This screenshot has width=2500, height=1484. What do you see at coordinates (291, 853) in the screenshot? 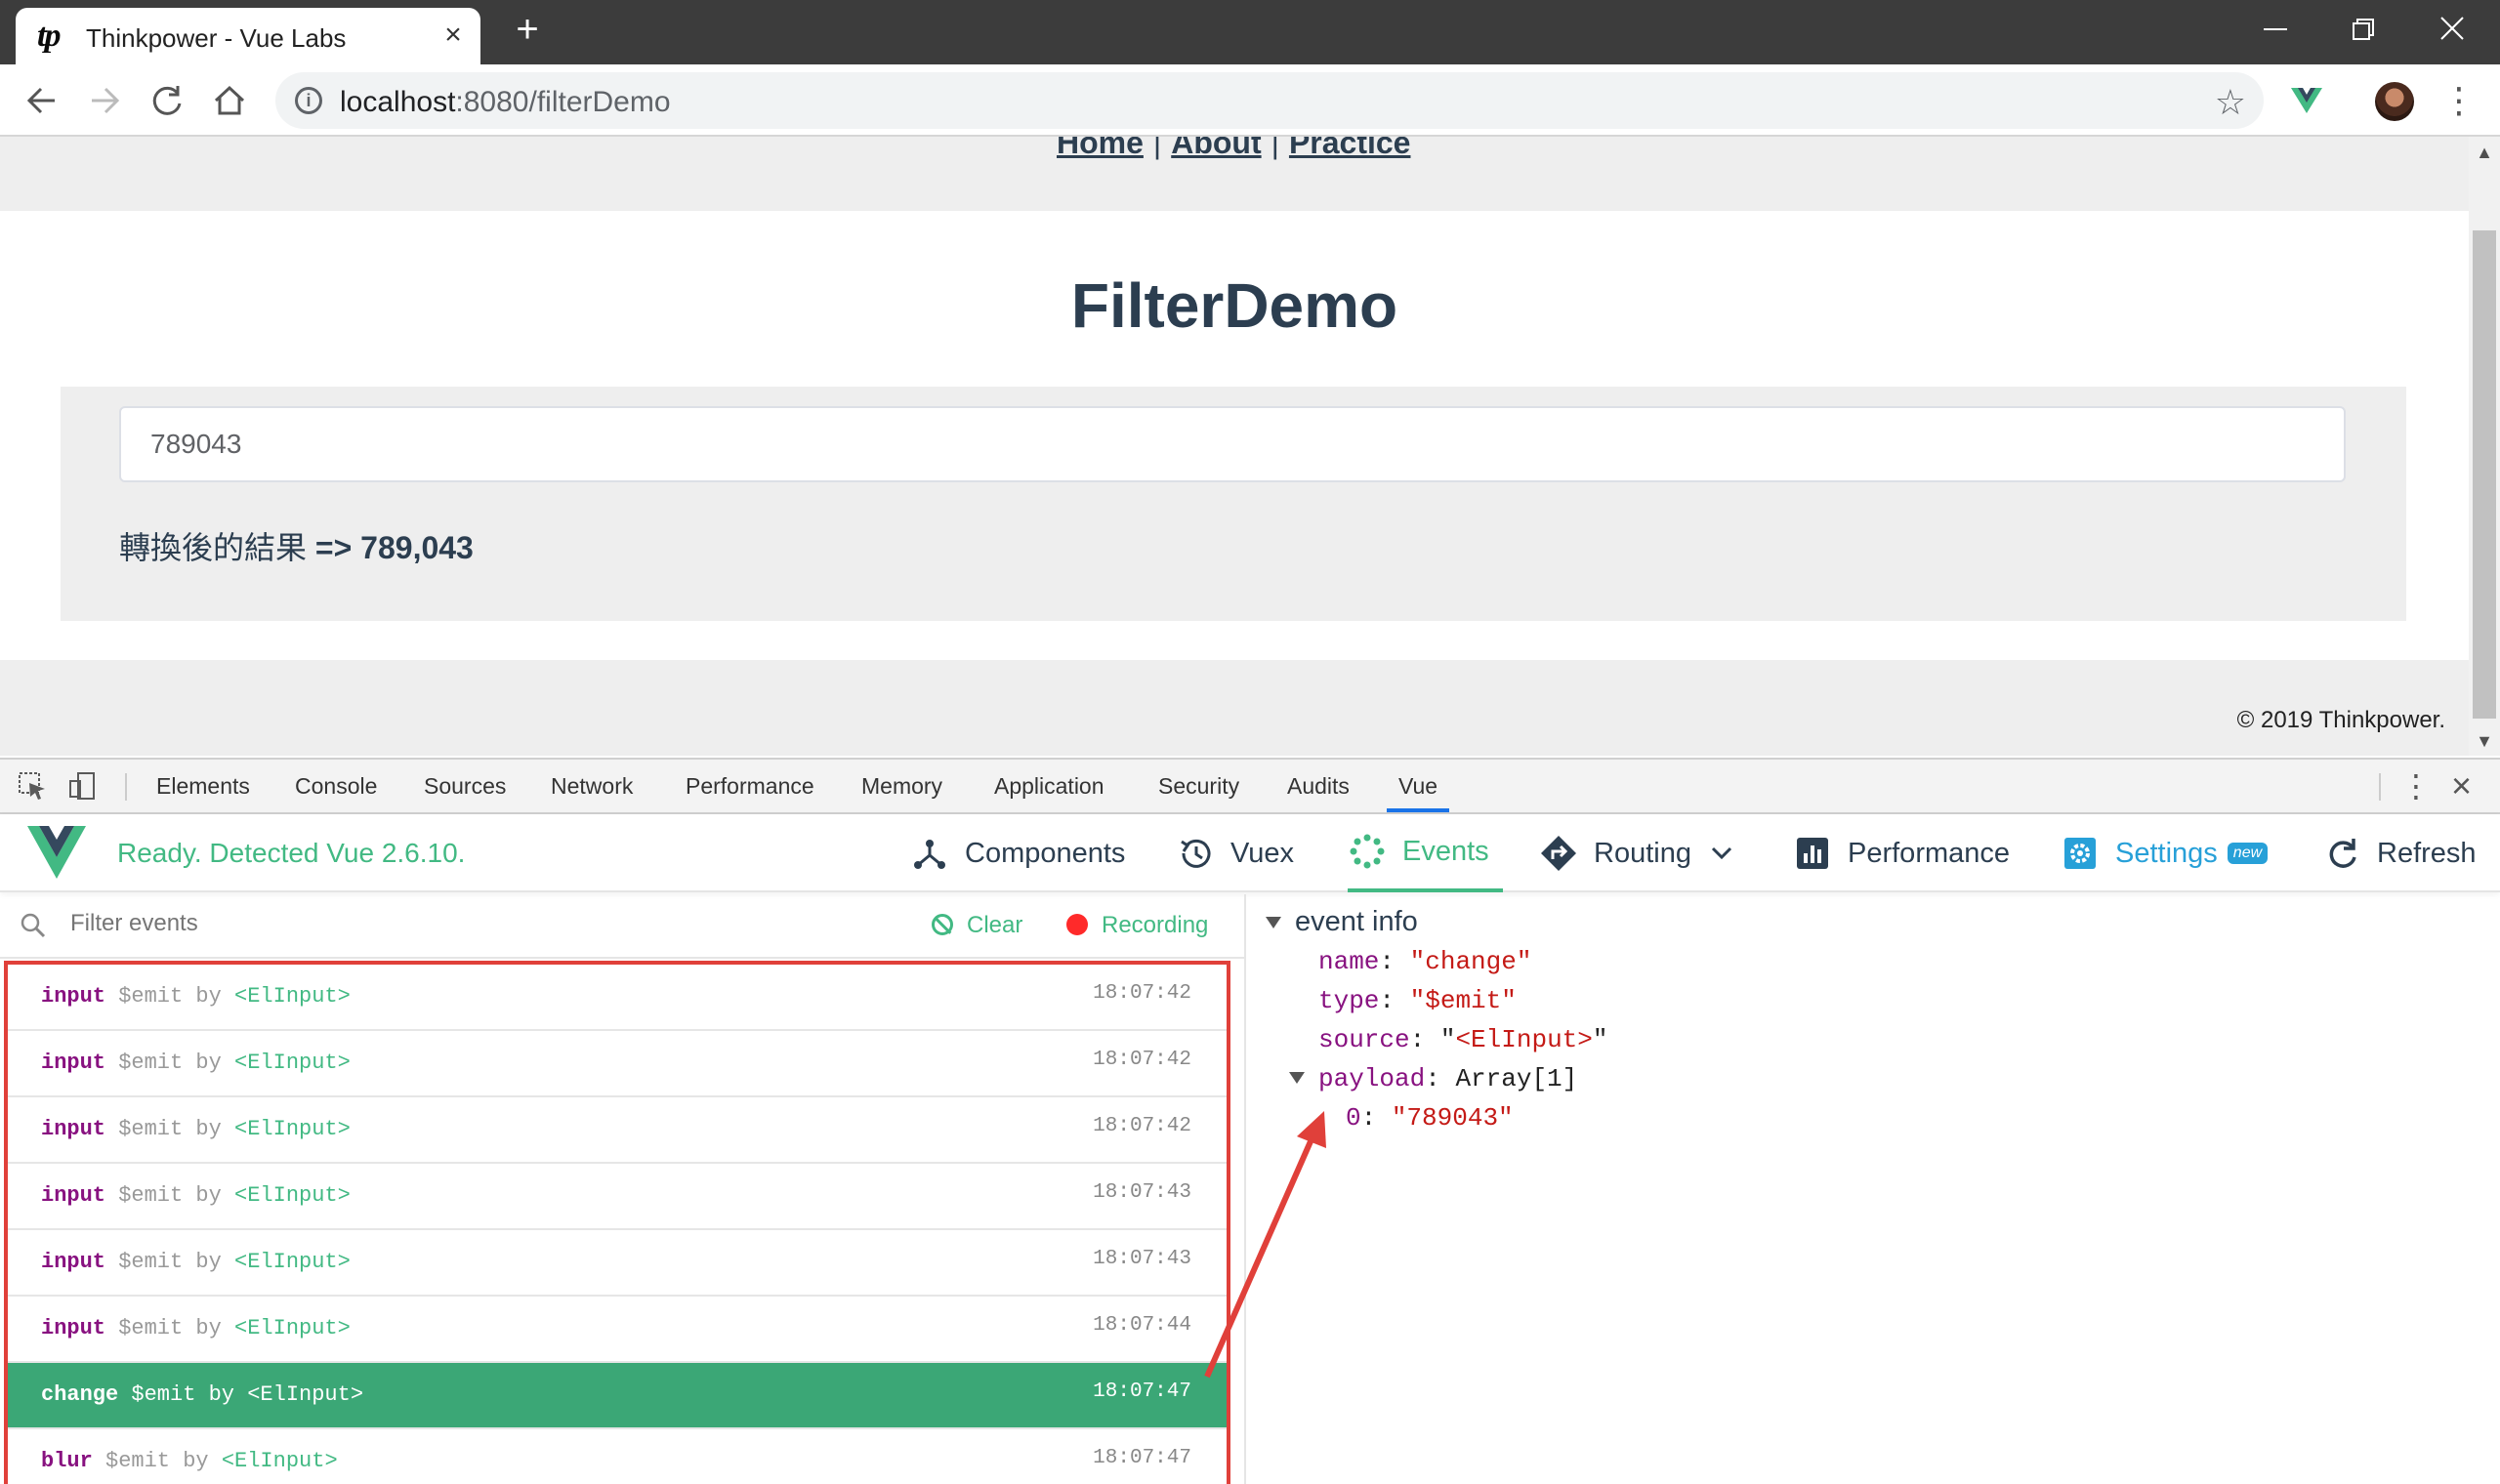
I see `vue-detected-status: Ready. Detected Vue 2.6.10.` at bounding box center [291, 853].